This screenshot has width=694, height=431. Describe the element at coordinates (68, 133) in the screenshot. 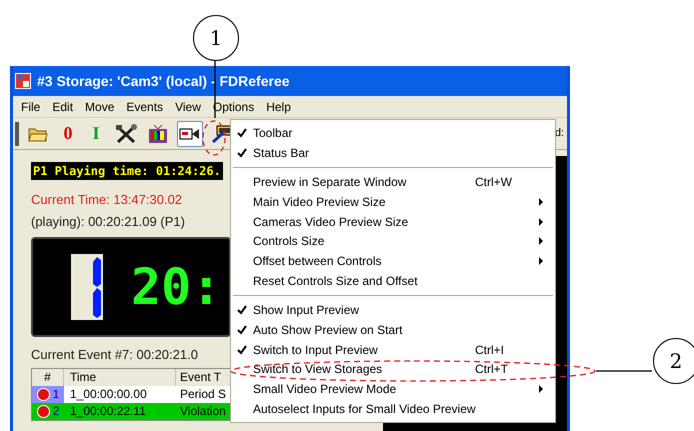

I see `toolbar-button: 0` at that location.